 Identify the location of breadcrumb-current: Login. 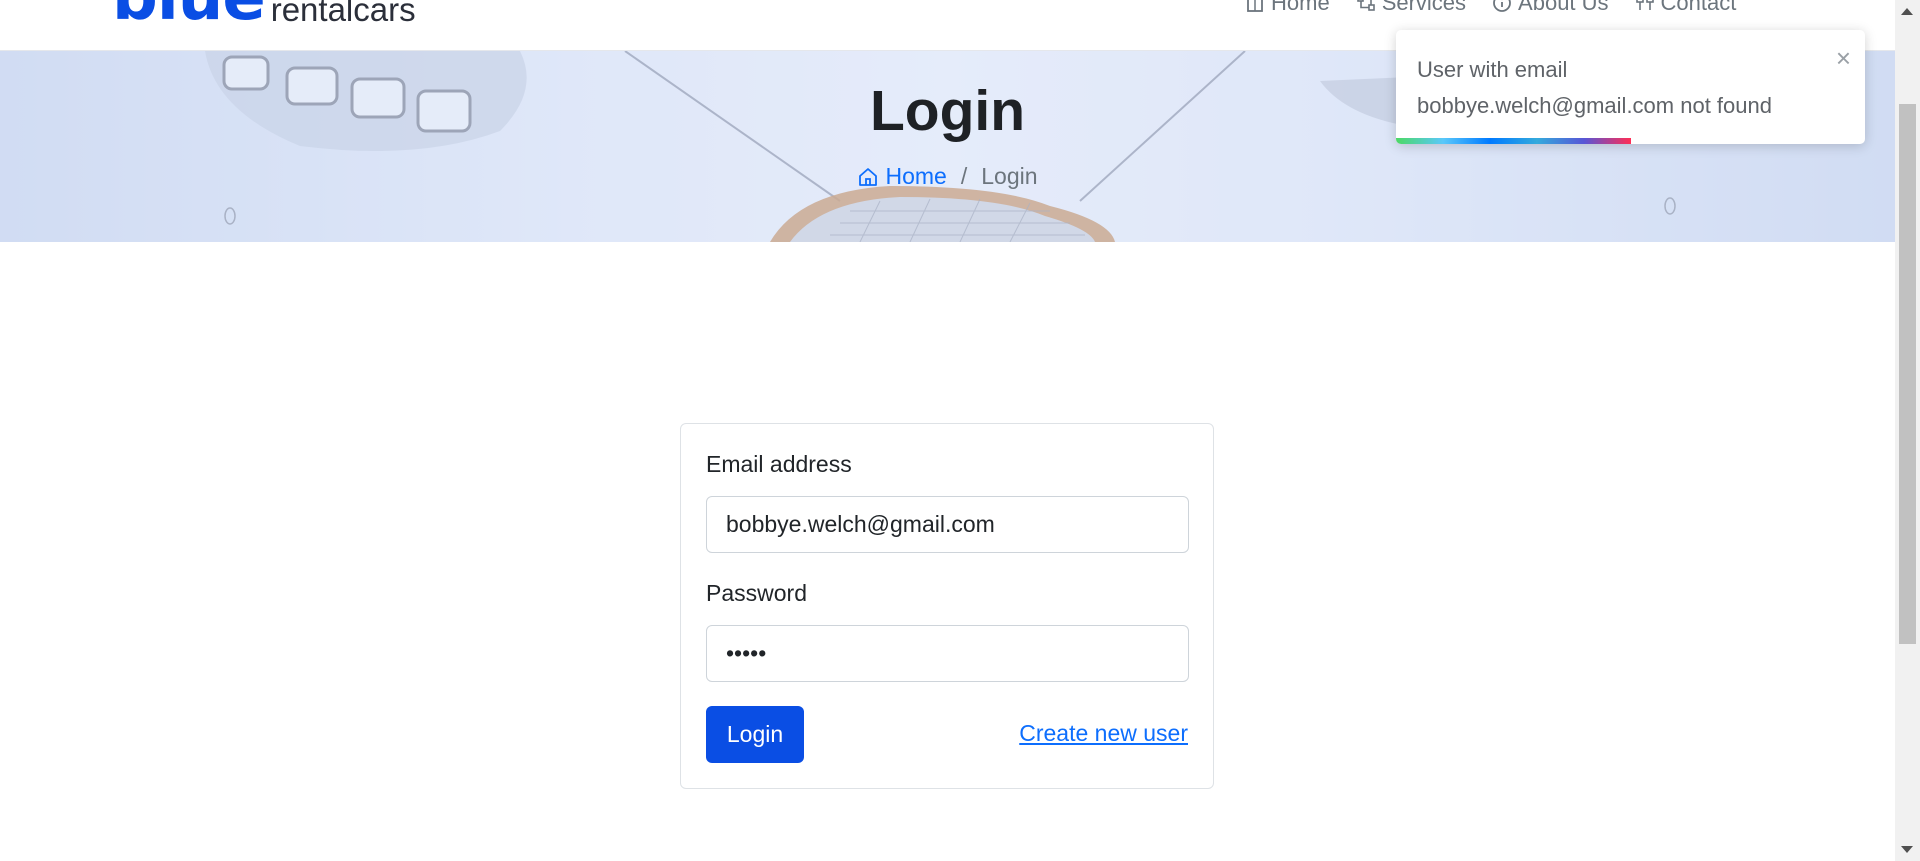
(1009, 176).